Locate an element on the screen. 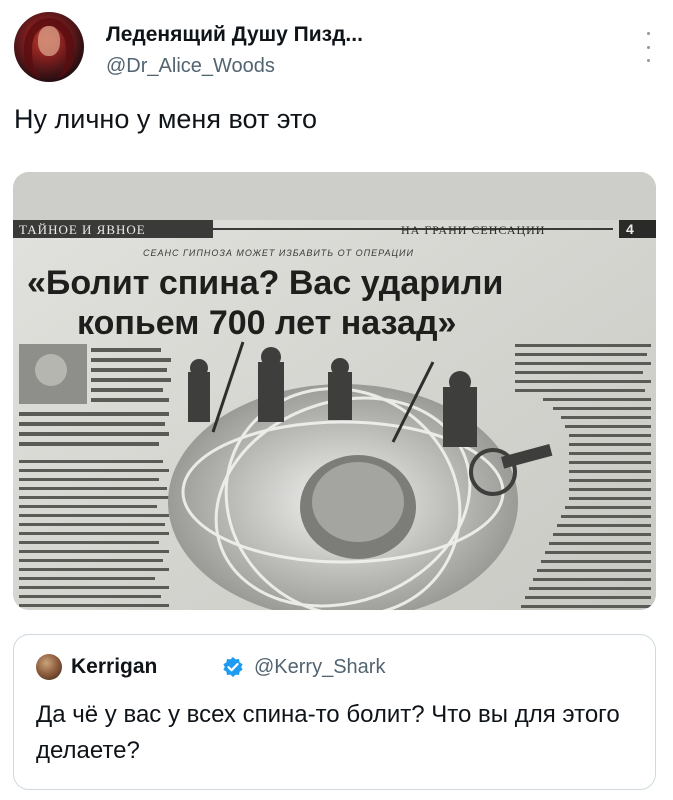  author-avatar is located at coordinates (49, 47).